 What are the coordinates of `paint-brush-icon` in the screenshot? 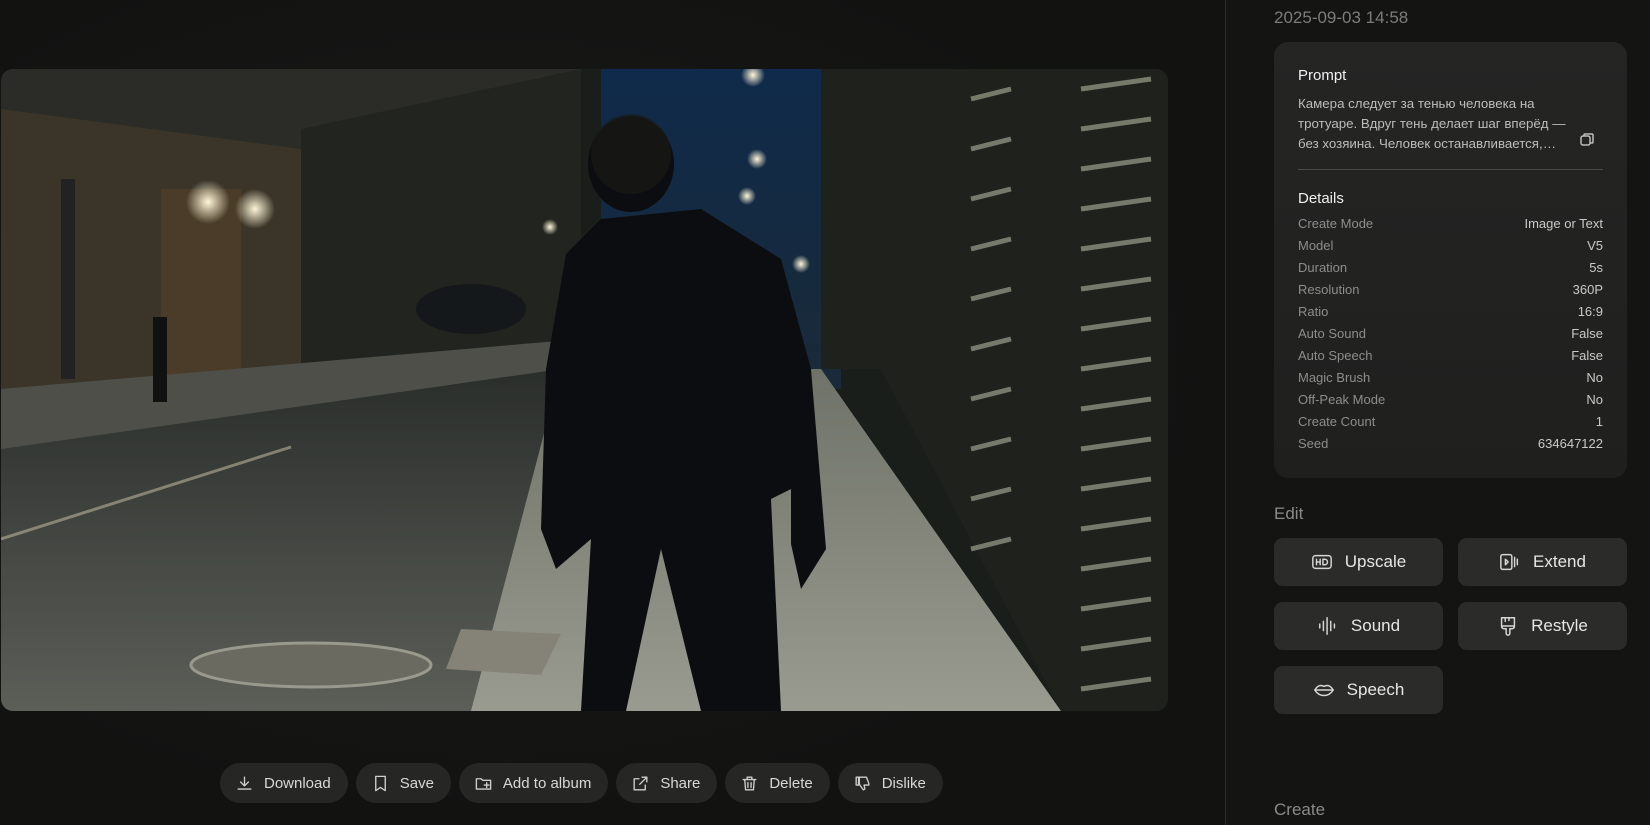 It's located at (1508, 626).